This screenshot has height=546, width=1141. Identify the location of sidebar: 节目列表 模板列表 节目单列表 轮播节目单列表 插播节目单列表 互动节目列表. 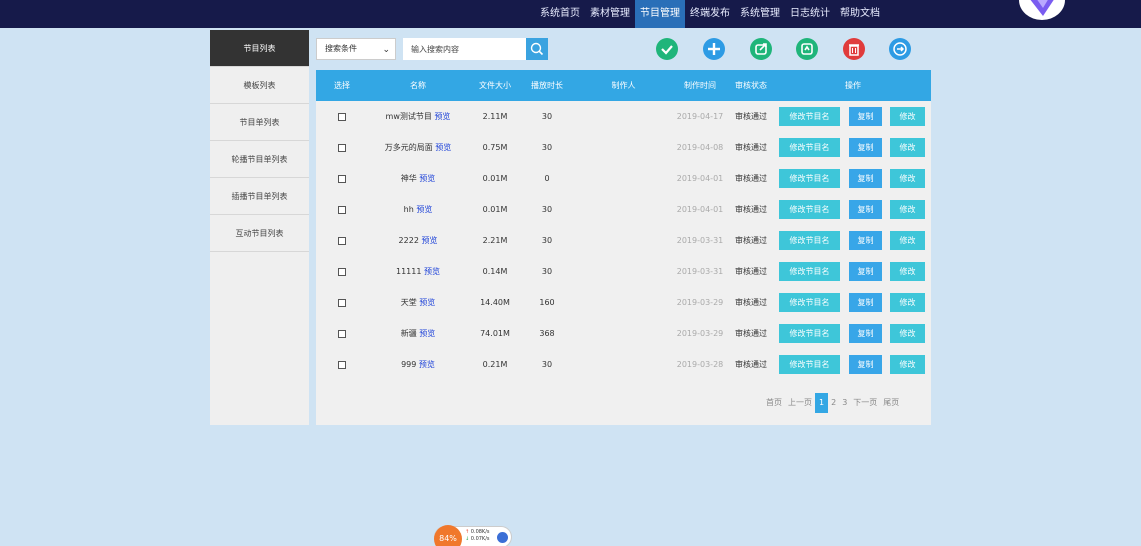
(259, 227).